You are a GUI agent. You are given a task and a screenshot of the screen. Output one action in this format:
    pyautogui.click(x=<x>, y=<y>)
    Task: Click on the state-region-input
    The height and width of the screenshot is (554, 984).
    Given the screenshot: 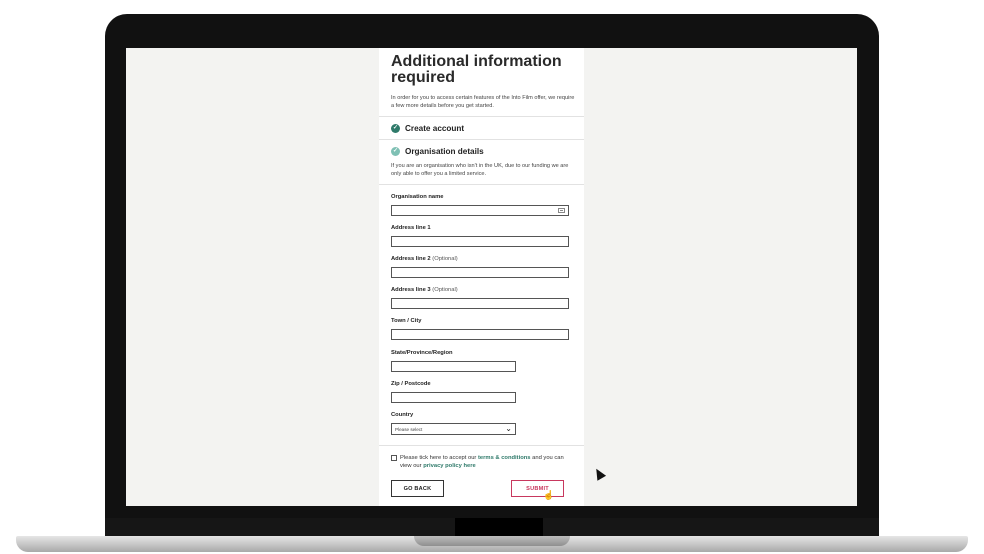 What is the action you would take?
    pyautogui.click(x=453, y=366)
    